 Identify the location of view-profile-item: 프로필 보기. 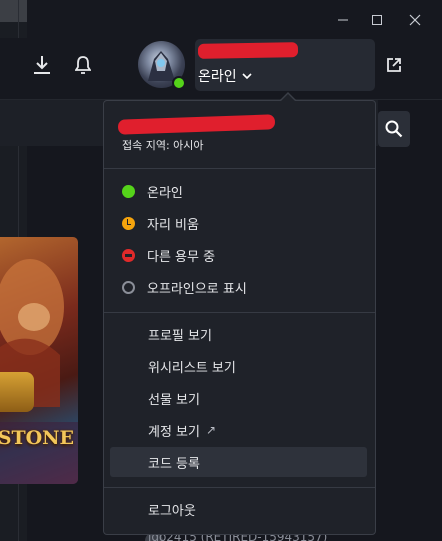
(238, 334).